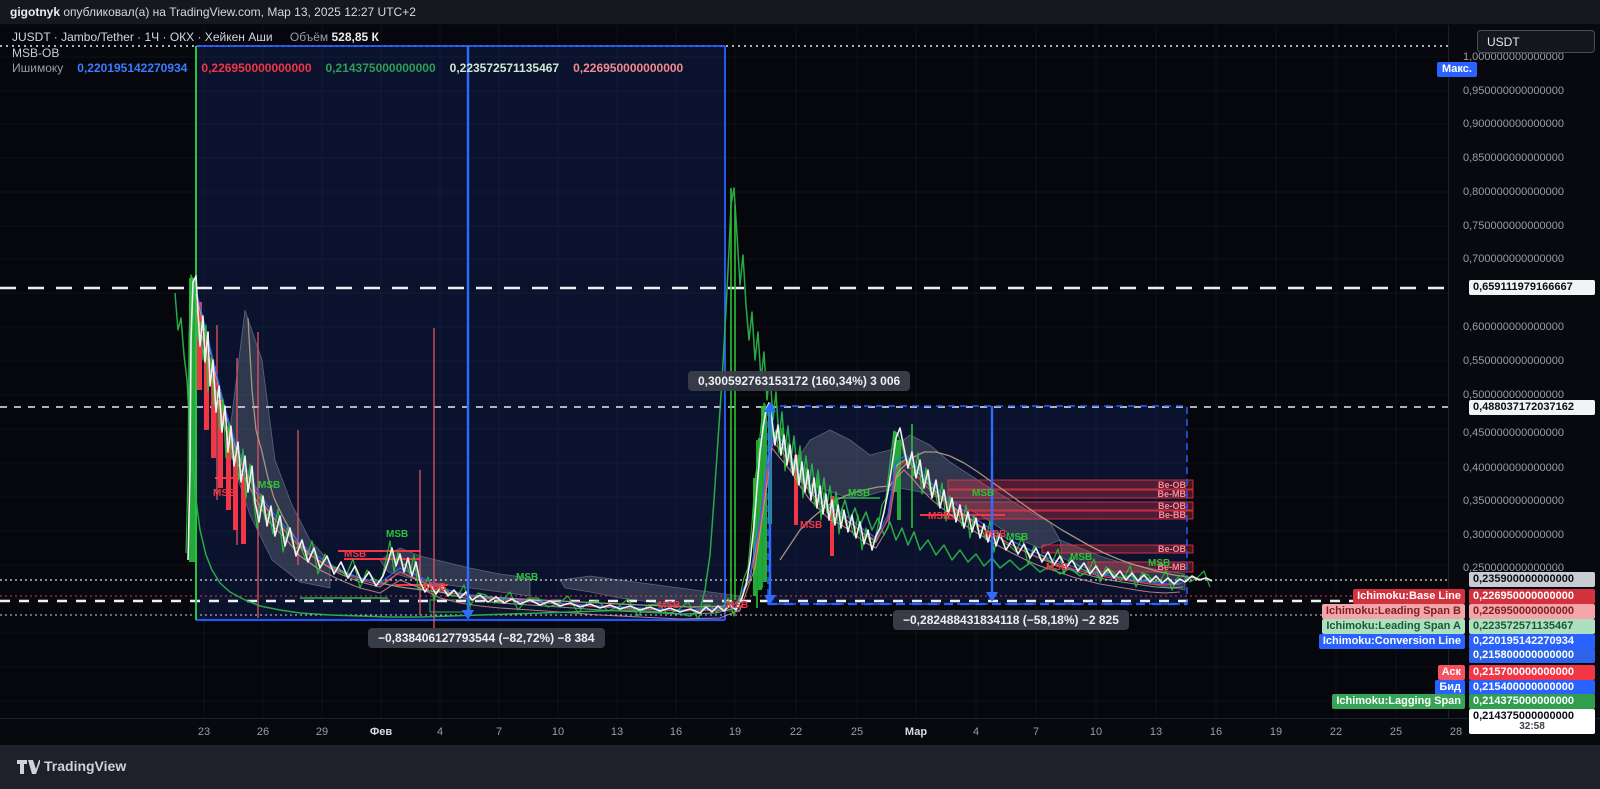 This screenshot has width=1600, height=789. What do you see at coordinates (355, 37) in the screenshot?
I see `volume-value: 528,85 К` at bounding box center [355, 37].